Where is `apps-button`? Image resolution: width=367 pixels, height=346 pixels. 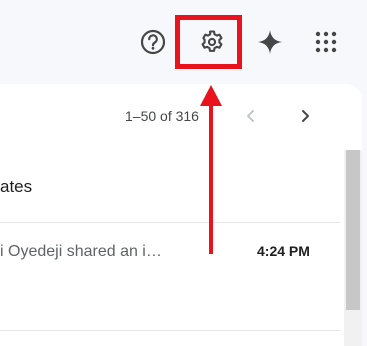
apps-button is located at coordinates (326, 42).